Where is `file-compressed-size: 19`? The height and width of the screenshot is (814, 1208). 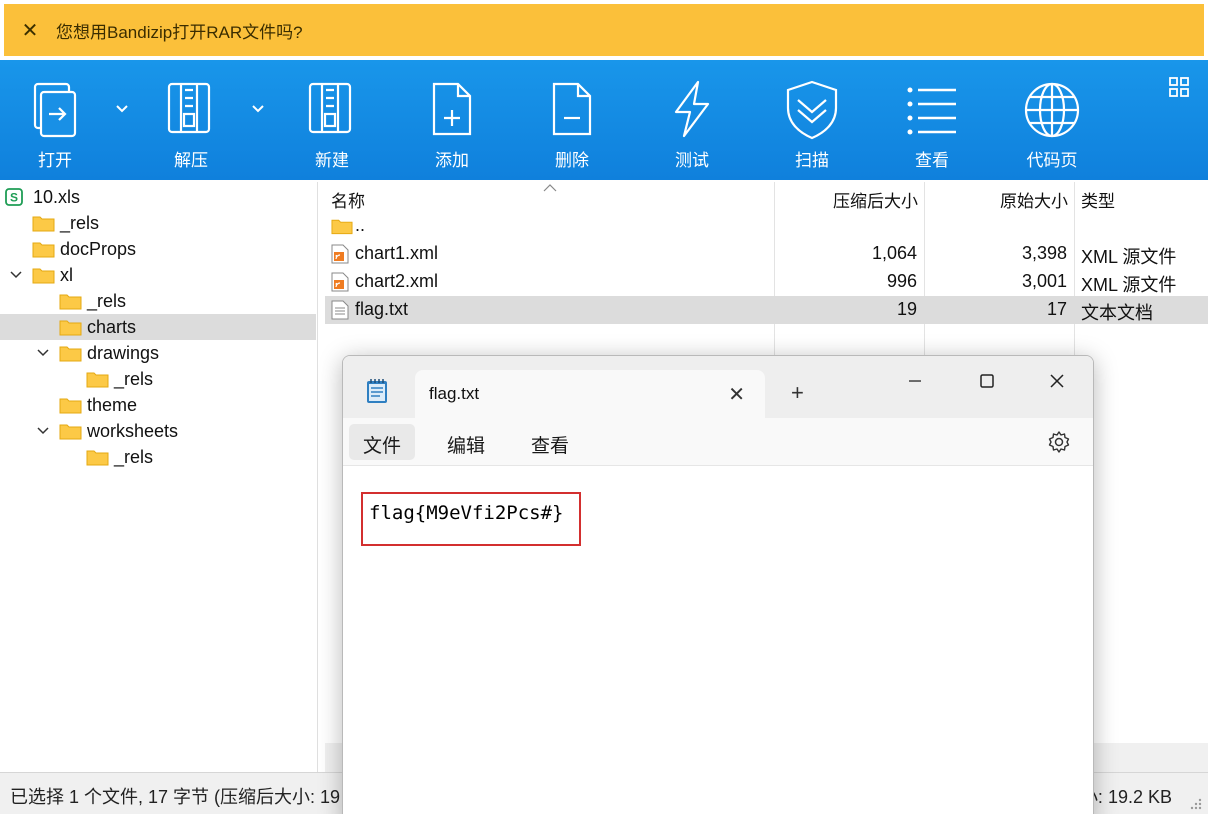
file-compressed-size: 19 is located at coordinates (906, 309).